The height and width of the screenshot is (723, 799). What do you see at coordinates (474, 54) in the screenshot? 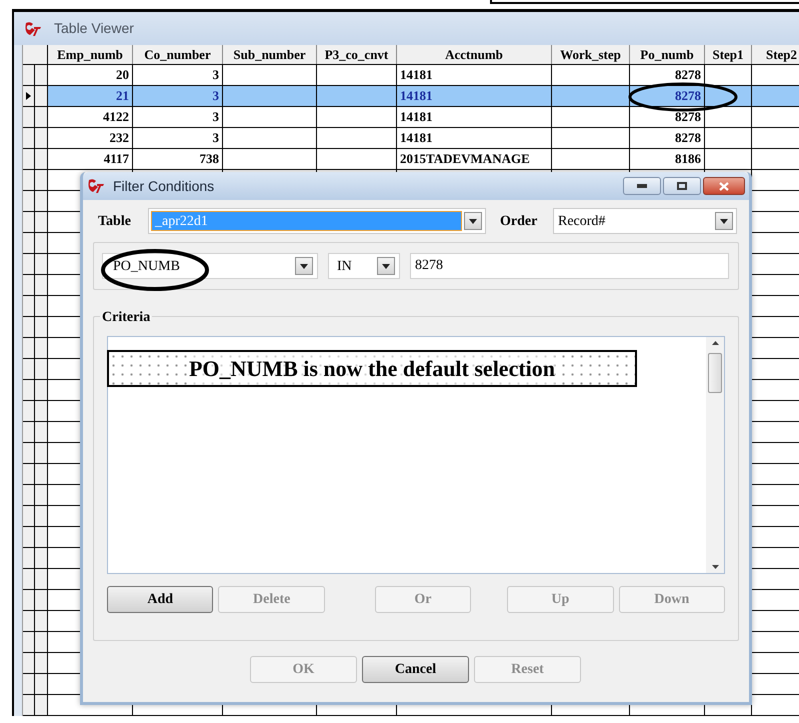
I see `column-header: Acctnumb` at bounding box center [474, 54].